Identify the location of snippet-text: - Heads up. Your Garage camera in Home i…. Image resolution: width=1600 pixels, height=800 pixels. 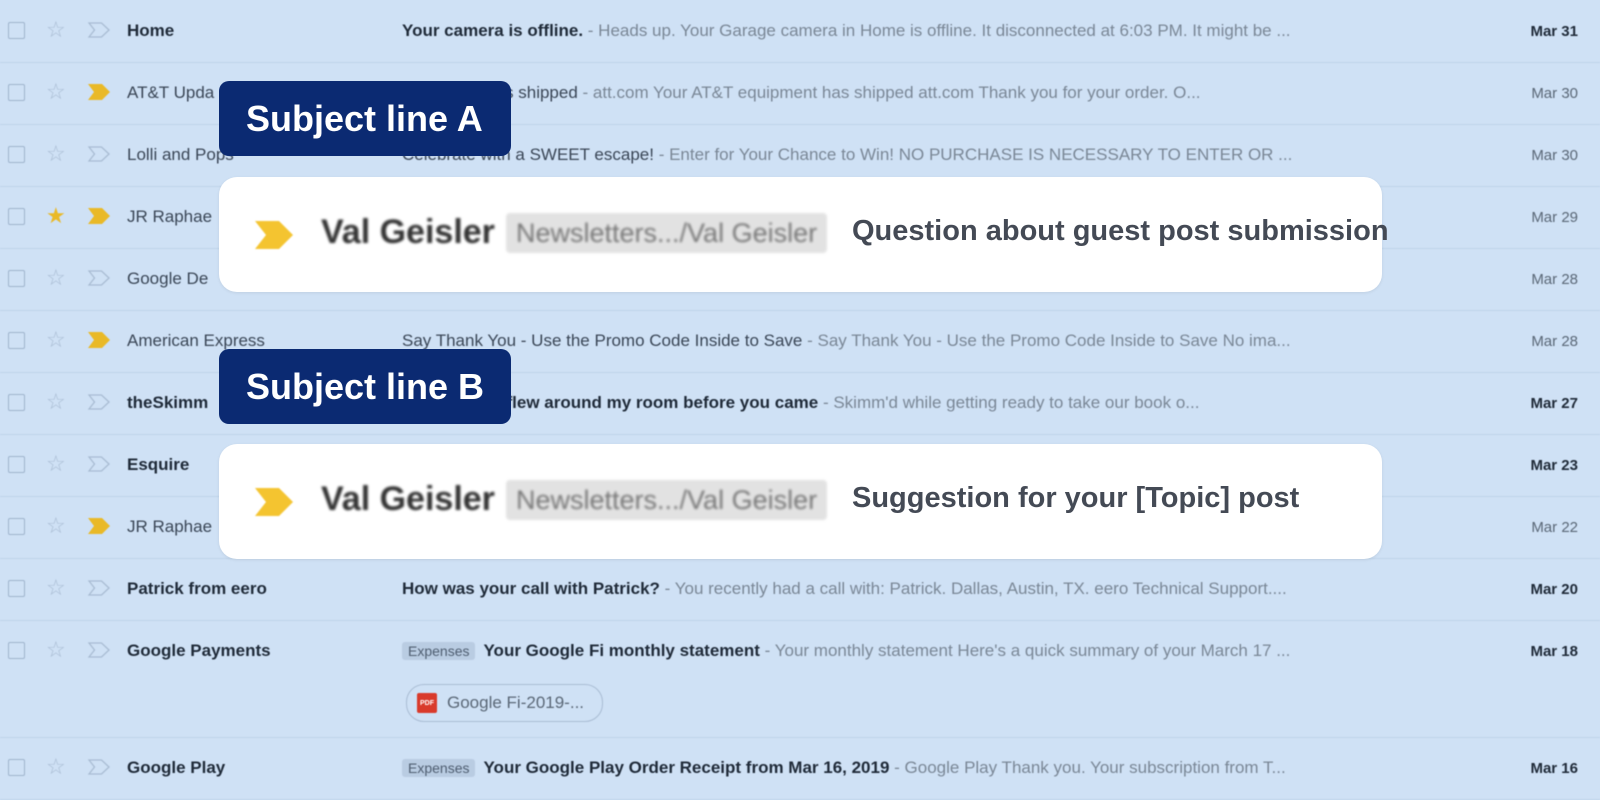
(937, 30).